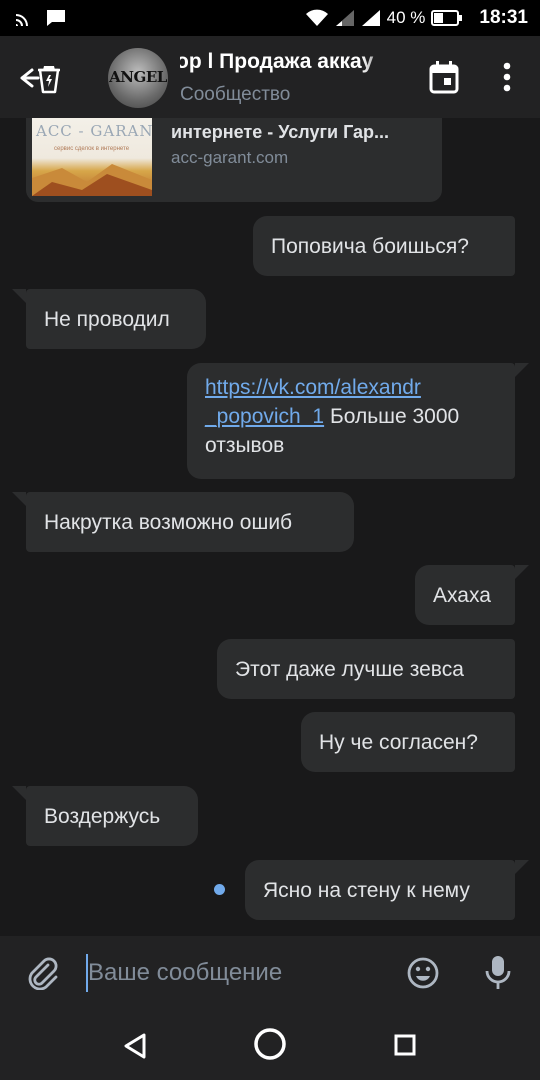 This screenshot has width=540, height=1080. What do you see at coordinates (270, 18) in the screenshot?
I see `status-bar: 40 % 18:31` at bounding box center [270, 18].